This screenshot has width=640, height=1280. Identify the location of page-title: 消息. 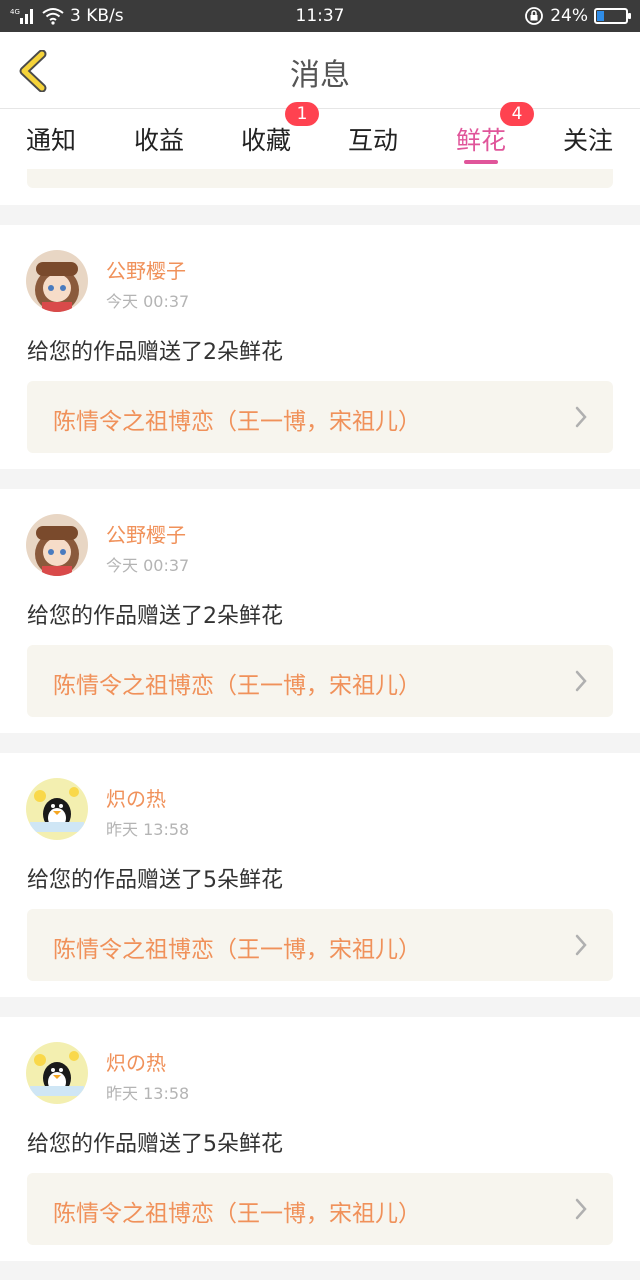
(320, 75).